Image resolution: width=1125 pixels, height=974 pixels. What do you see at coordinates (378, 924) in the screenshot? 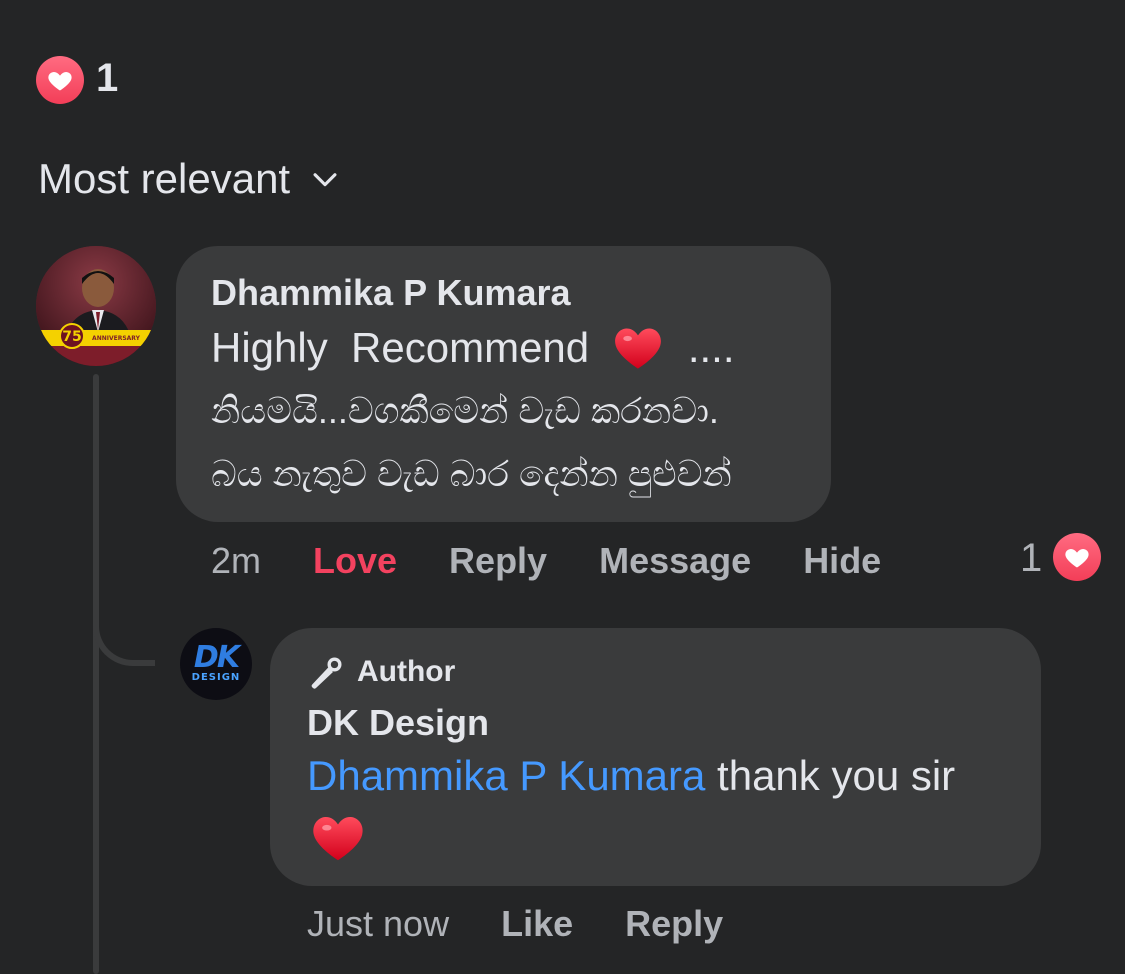
I see `reply-timestamp: Just now` at bounding box center [378, 924].